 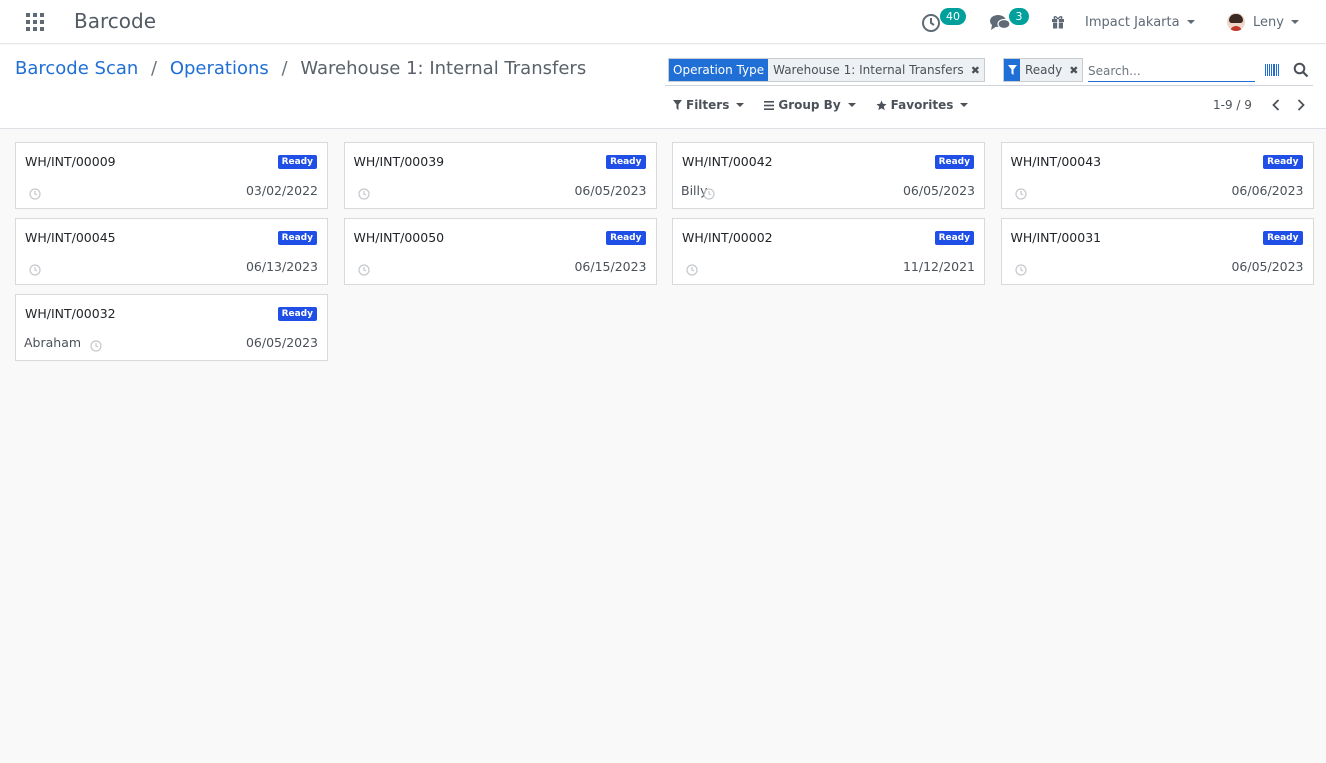 What do you see at coordinates (219, 68) in the screenshot?
I see `breadcrumb-operations: Operations` at bounding box center [219, 68].